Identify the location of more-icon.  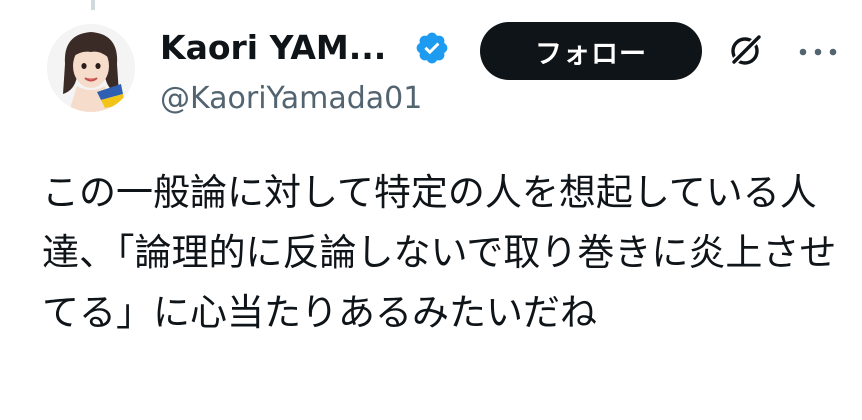
(818, 52).